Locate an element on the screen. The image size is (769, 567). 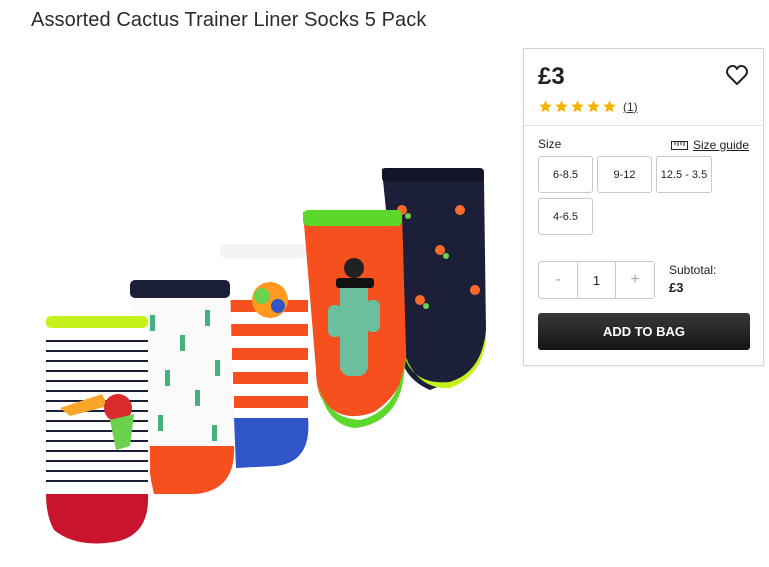
size-option-12-5-3-5: 12.5 - 3.5 is located at coordinates (684, 174).